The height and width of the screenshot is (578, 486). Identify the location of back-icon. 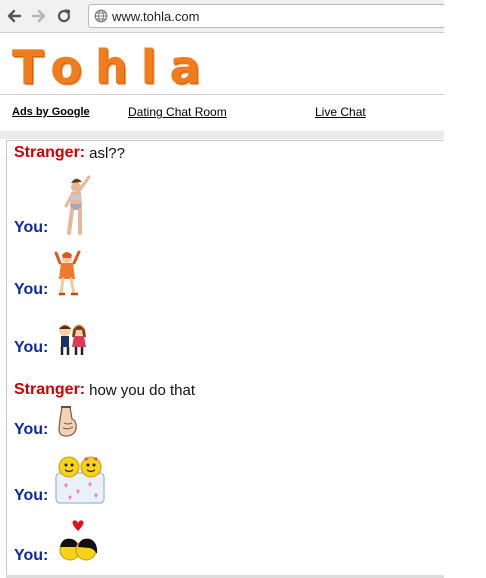
(14, 16).